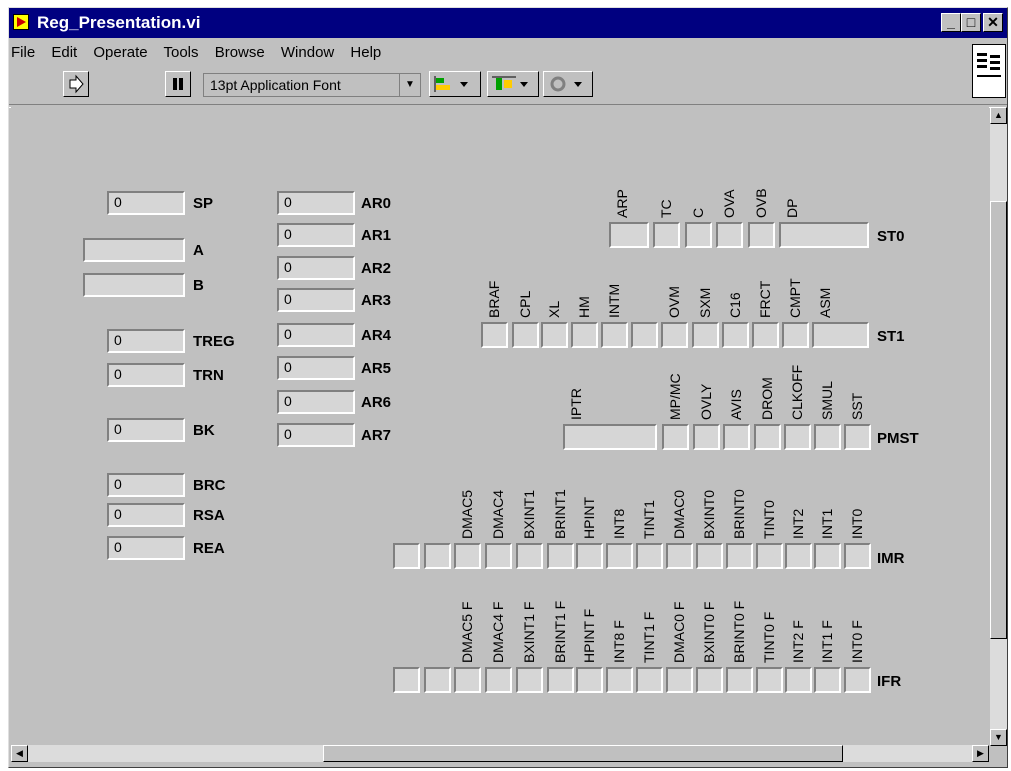 This screenshot has height=771, width=1011. What do you see at coordinates (498, 632) in the screenshot?
I see `ifr-bit-label: DMAC4 F` at bounding box center [498, 632].